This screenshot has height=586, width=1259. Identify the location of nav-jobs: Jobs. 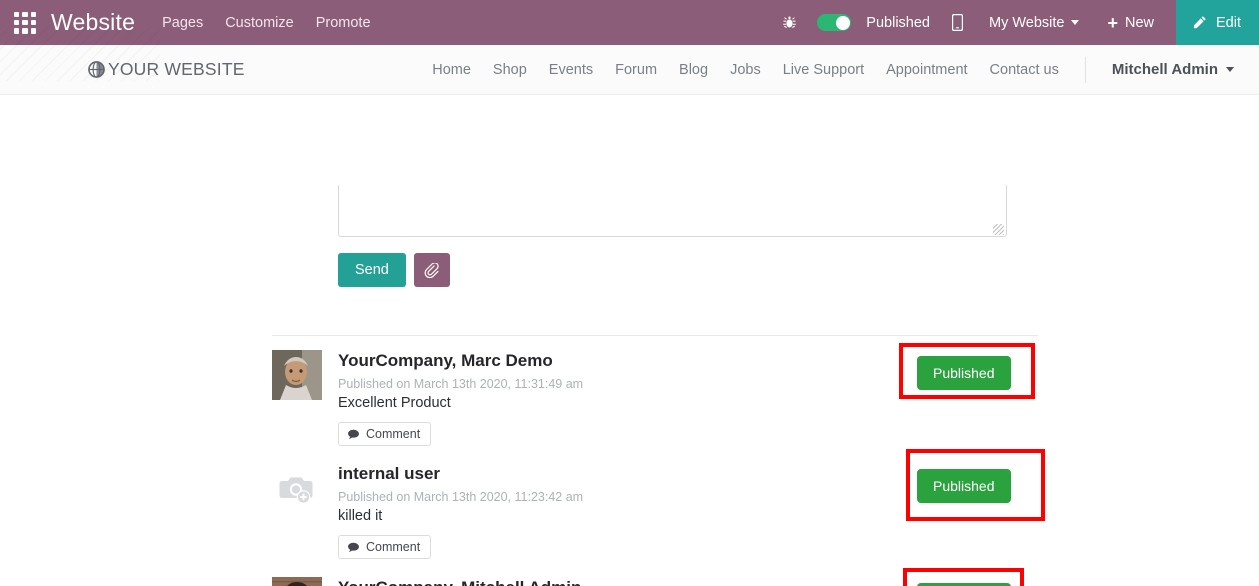
(745, 70).